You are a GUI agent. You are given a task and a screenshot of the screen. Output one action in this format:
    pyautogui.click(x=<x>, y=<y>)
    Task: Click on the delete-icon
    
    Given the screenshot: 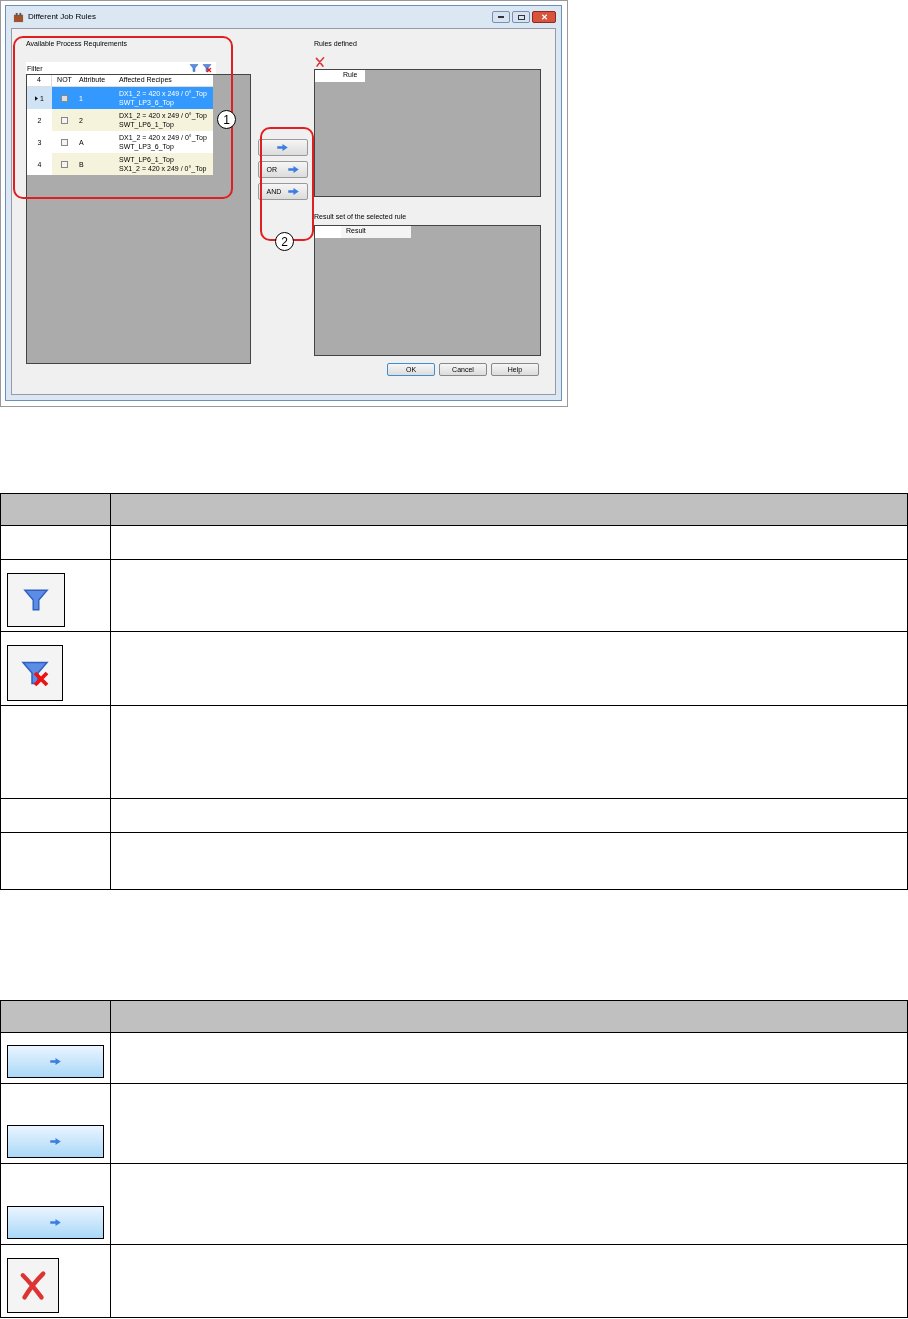 What is the action you would take?
    pyautogui.click(x=319, y=62)
    